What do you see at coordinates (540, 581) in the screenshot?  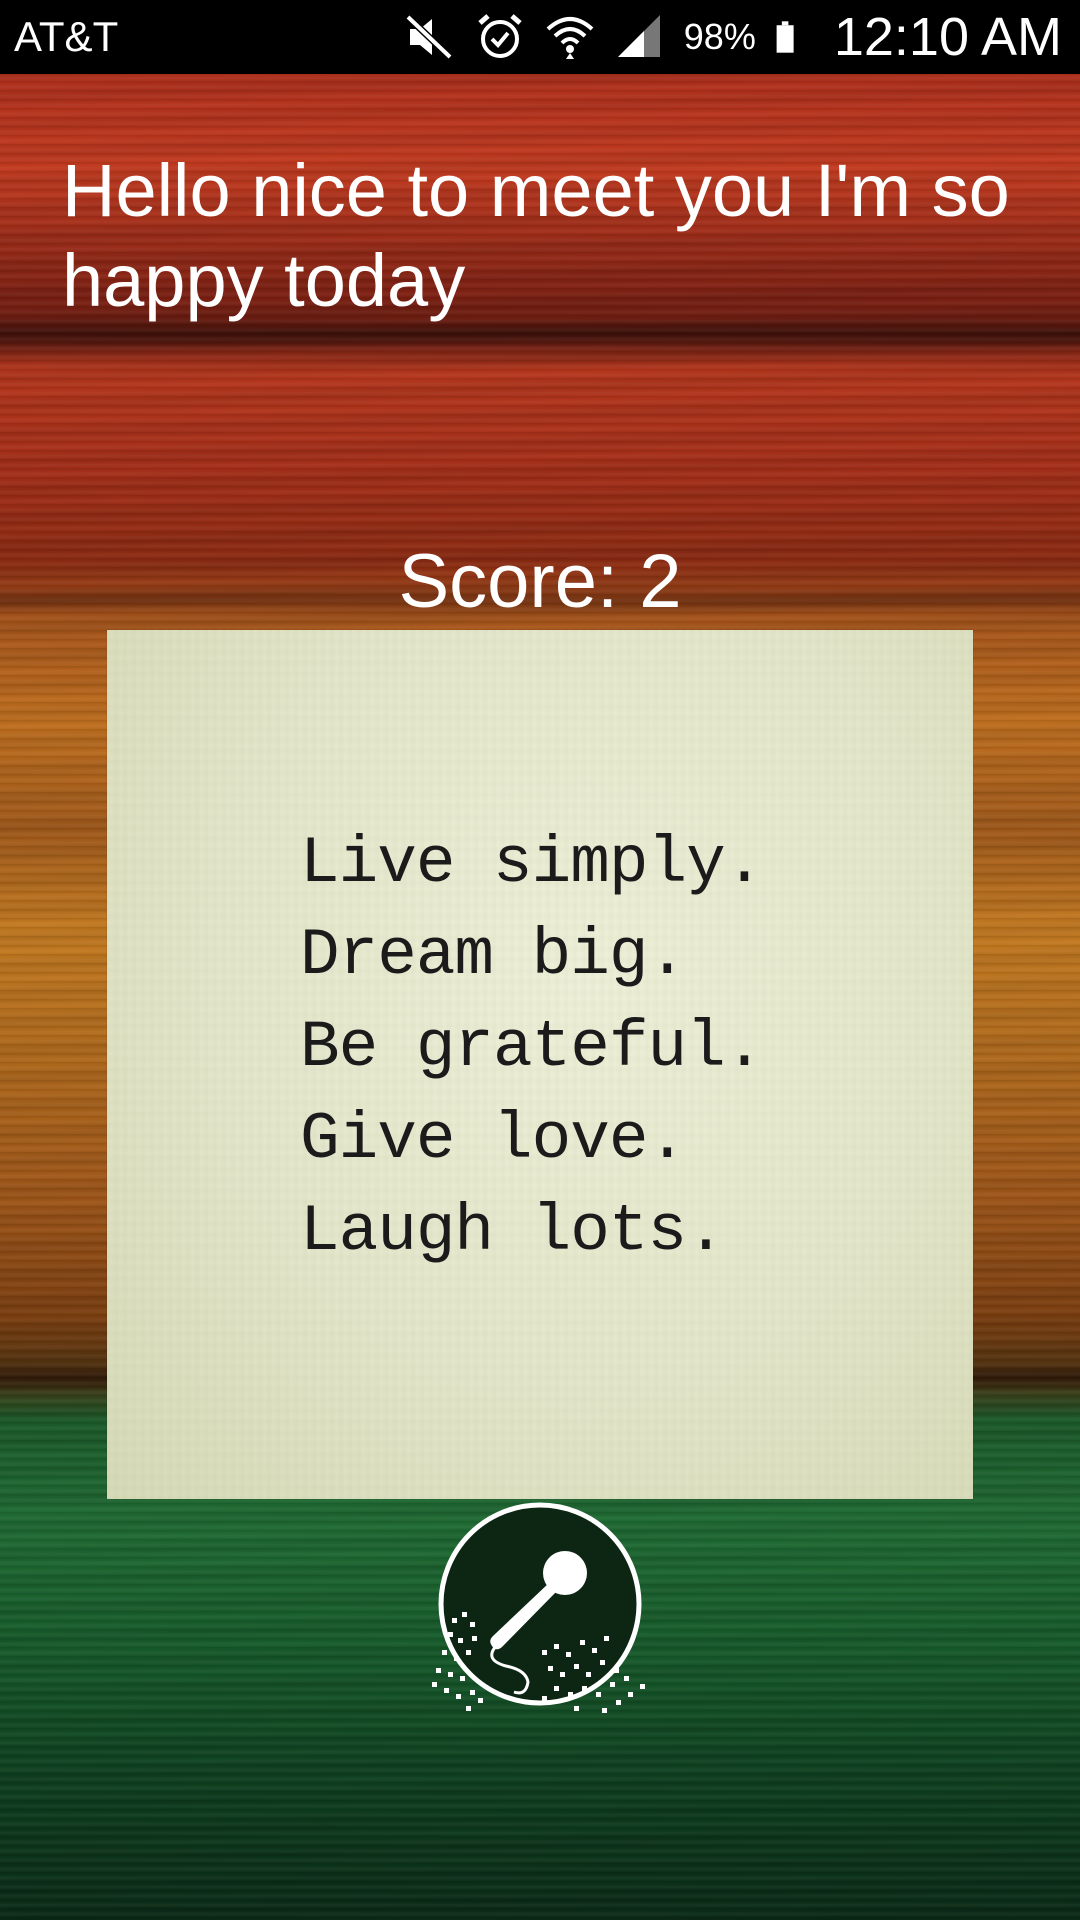 I see `score-label: Score: 2` at bounding box center [540, 581].